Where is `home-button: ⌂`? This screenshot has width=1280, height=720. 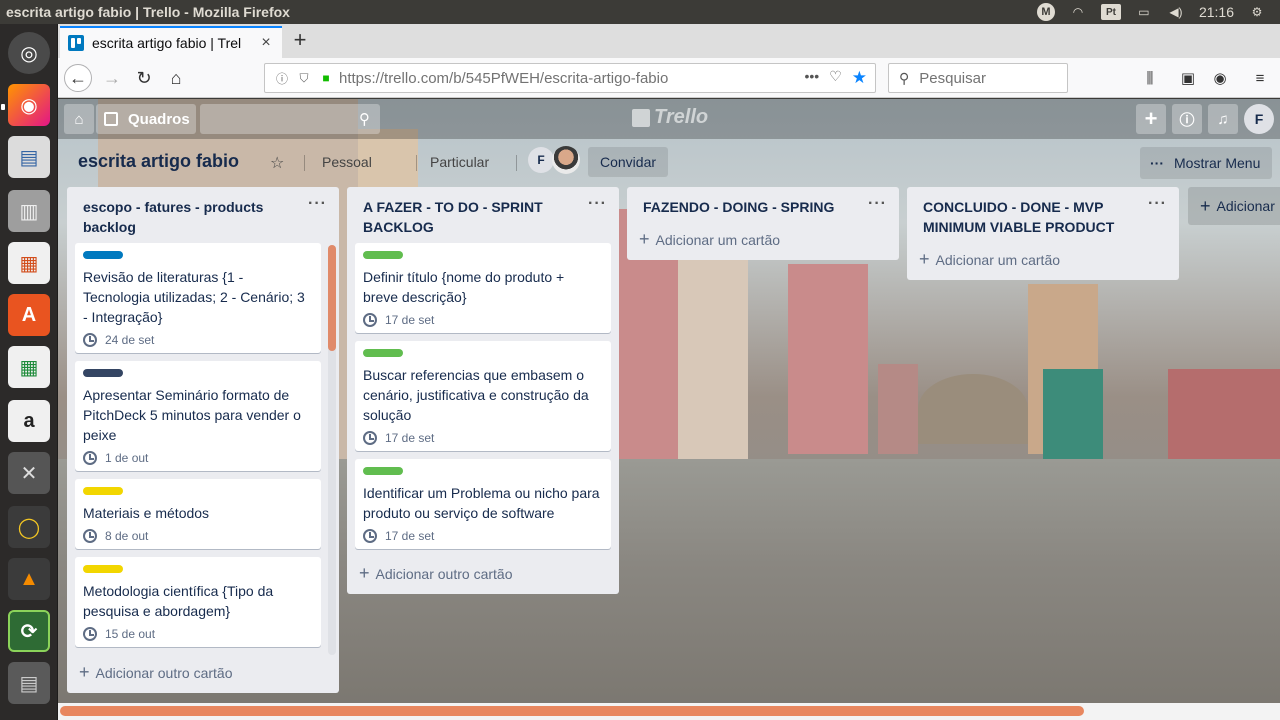
home-button: ⌂ is located at coordinates (176, 78).